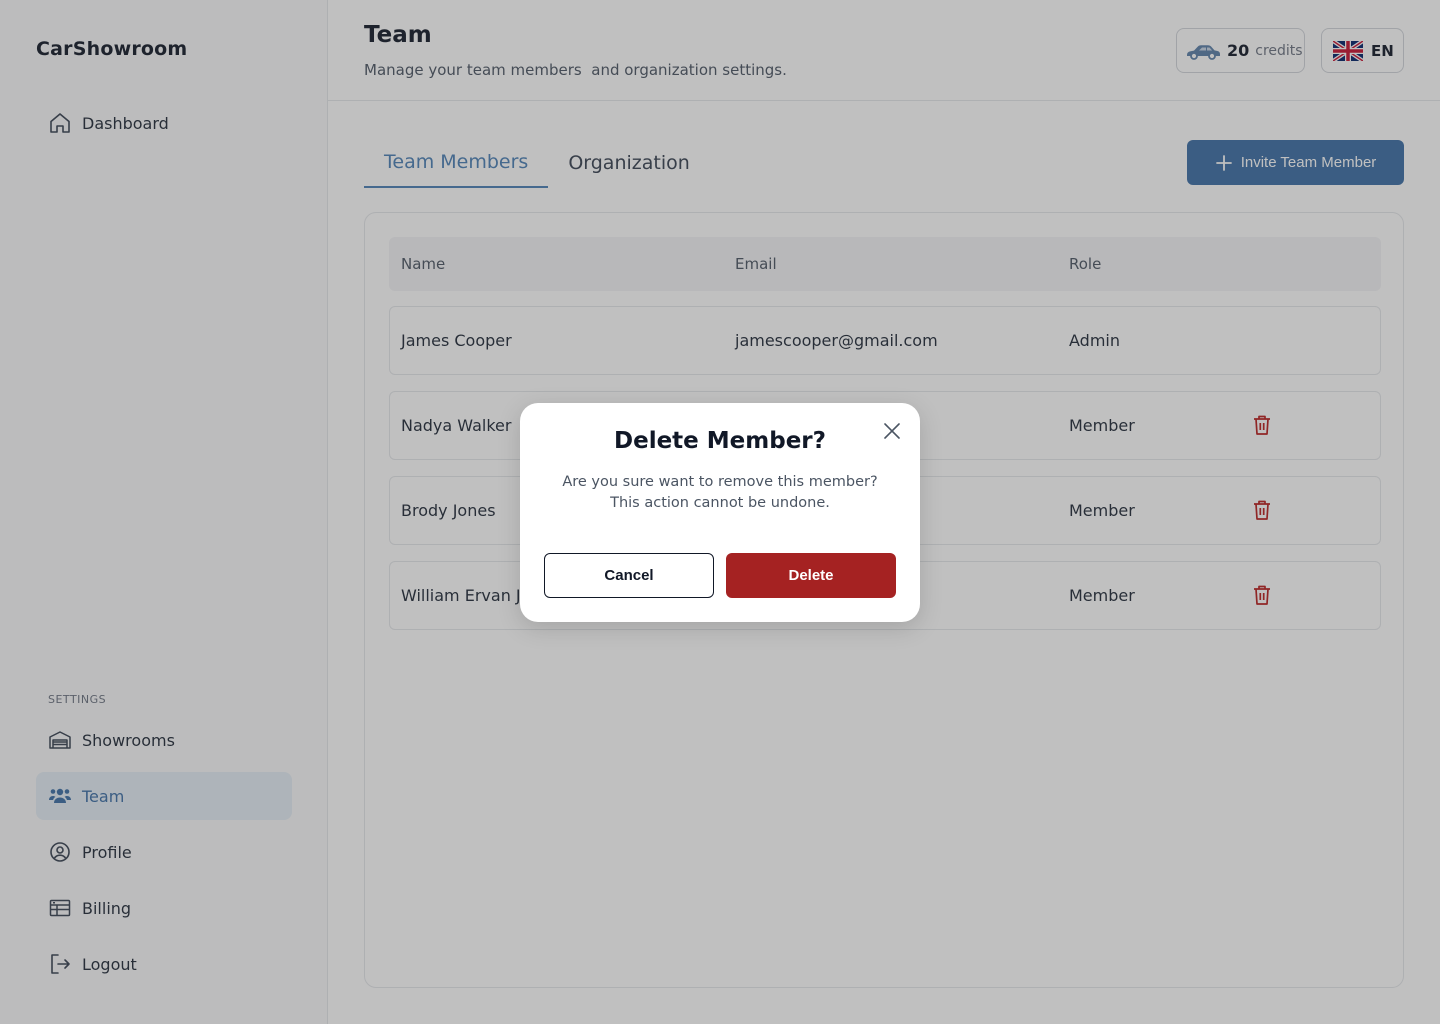  What do you see at coordinates (629, 575) in the screenshot?
I see `cancel-button: Cancel` at bounding box center [629, 575].